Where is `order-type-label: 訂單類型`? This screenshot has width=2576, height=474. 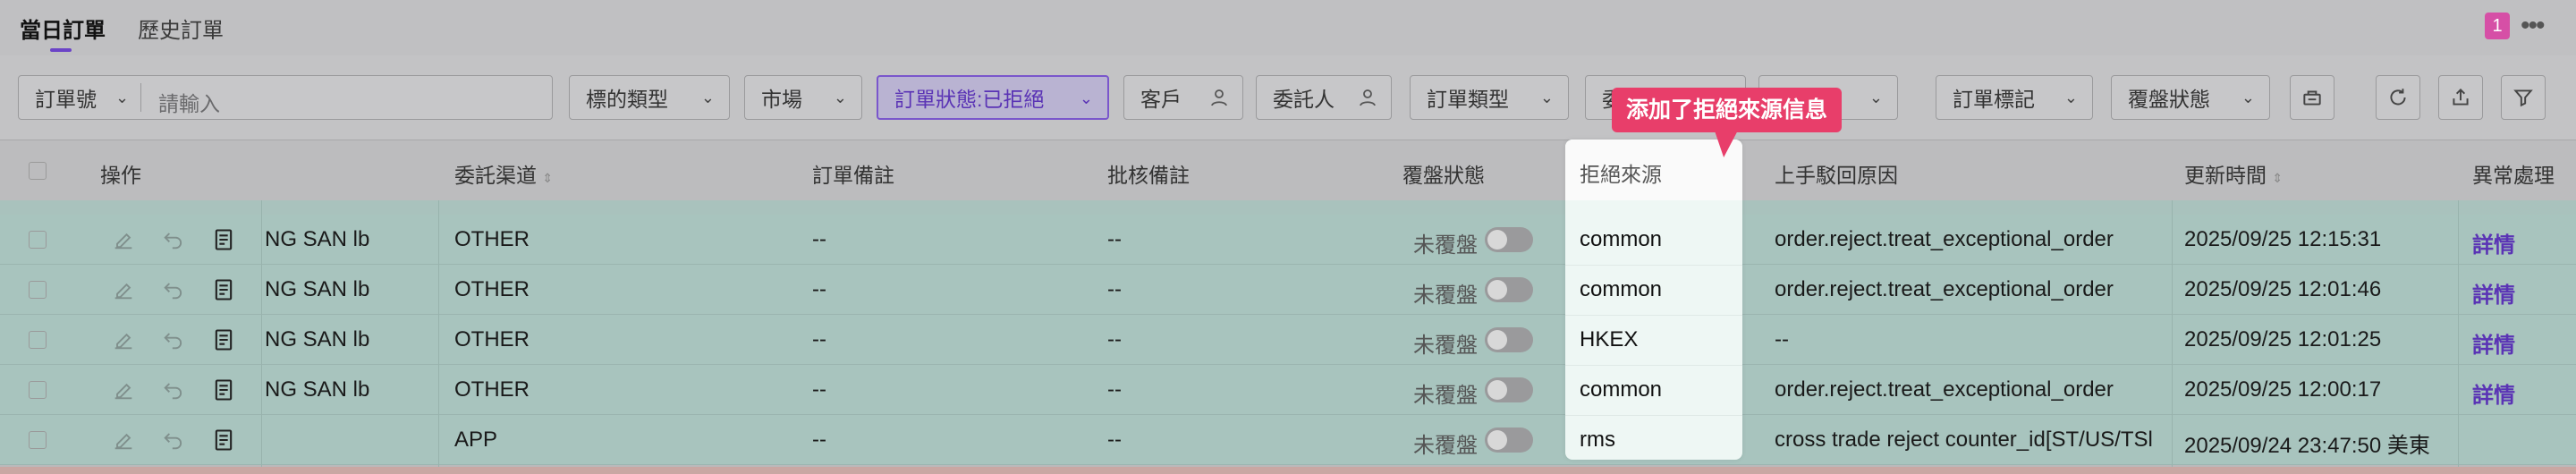
order-type-label: 訂單類型 is located at coordinates (1468, 99).